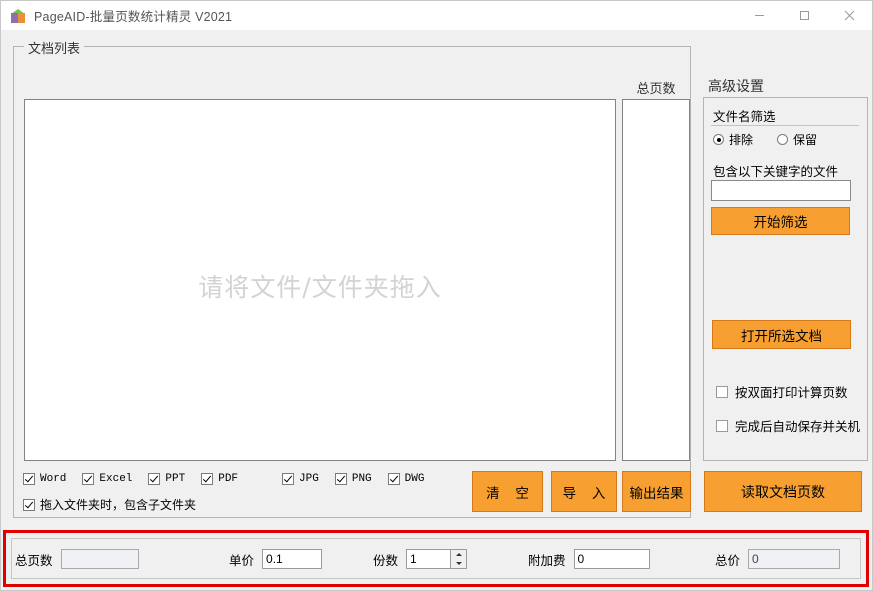 Image resolution: width=873 pixels, height=591 pixels. I want to click on subfolder-checkbox-row: 拖入文件夹时，包含子文件夹, so click(117, 504).